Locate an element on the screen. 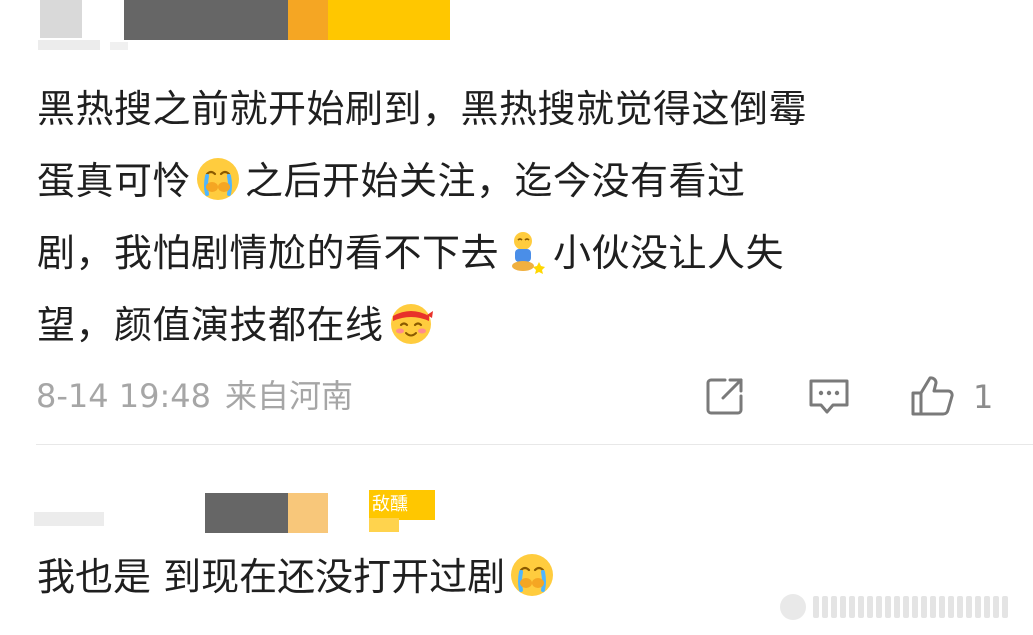 Image resolution: width=1033 pixels, height=635 pixels. comment-text: 望，颜值演技都在线 is located at coordinates (210, 325).